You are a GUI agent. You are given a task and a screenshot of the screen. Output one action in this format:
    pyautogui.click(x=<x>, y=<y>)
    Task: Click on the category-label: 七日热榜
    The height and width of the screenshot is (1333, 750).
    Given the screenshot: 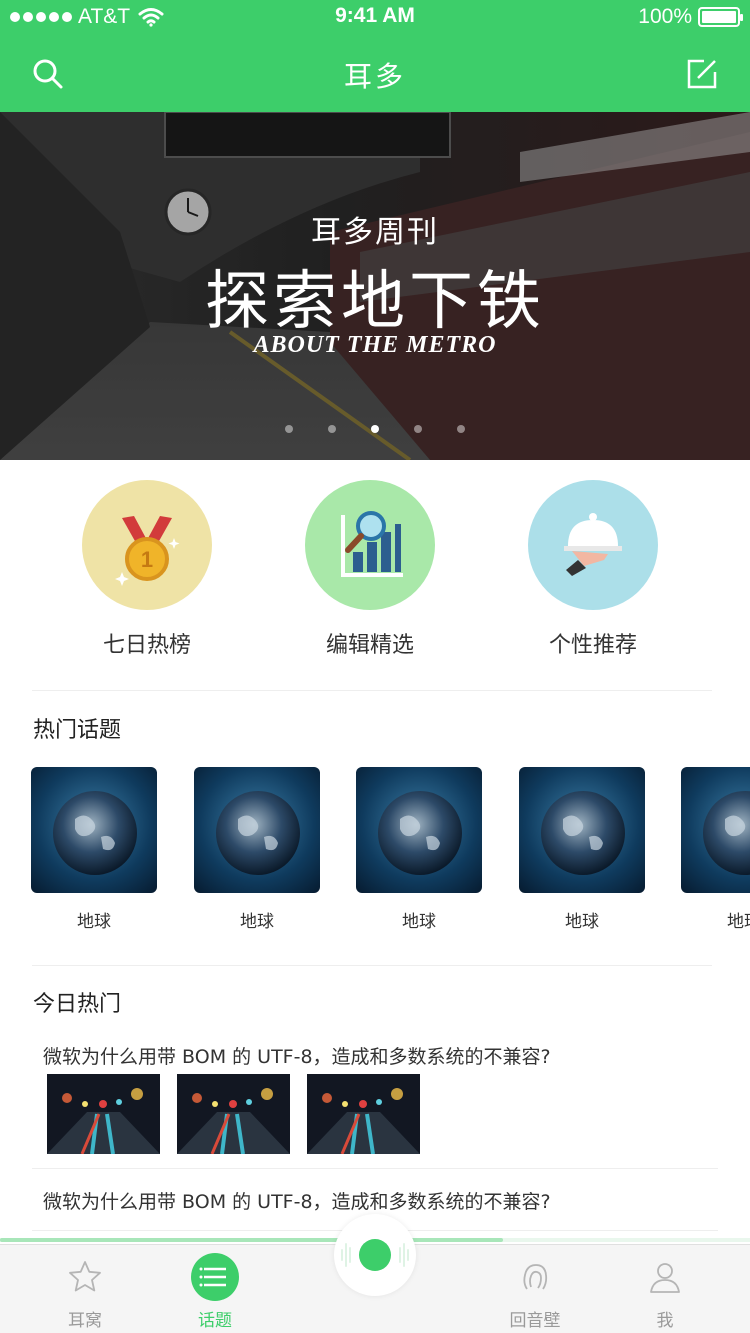 What is the action you would take?
    pyautogui.click(x=146, y=645)
    